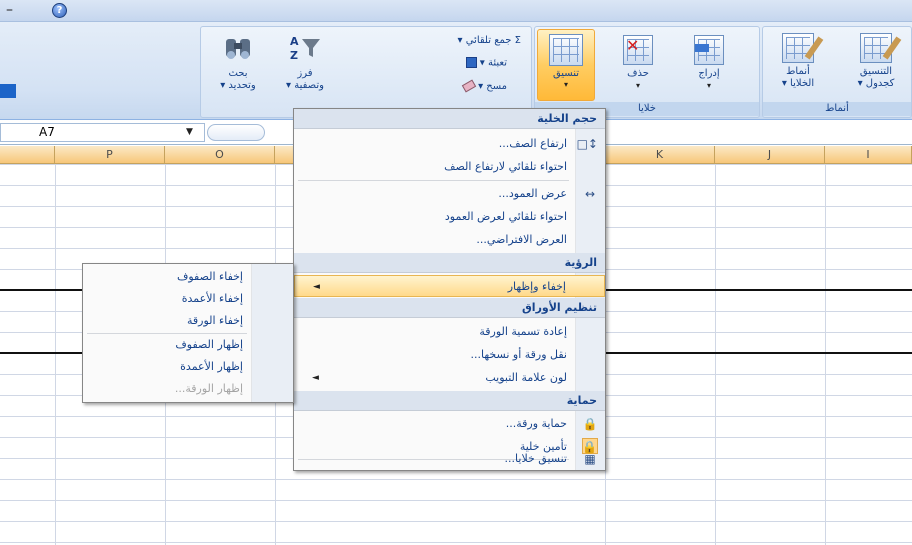 This screenshot has height=545, width=912. Describe the element at coordinates (188, 299) in the screenshot. I see `menu-item-hide-columns: إخفاء الأعمدة` at that location.